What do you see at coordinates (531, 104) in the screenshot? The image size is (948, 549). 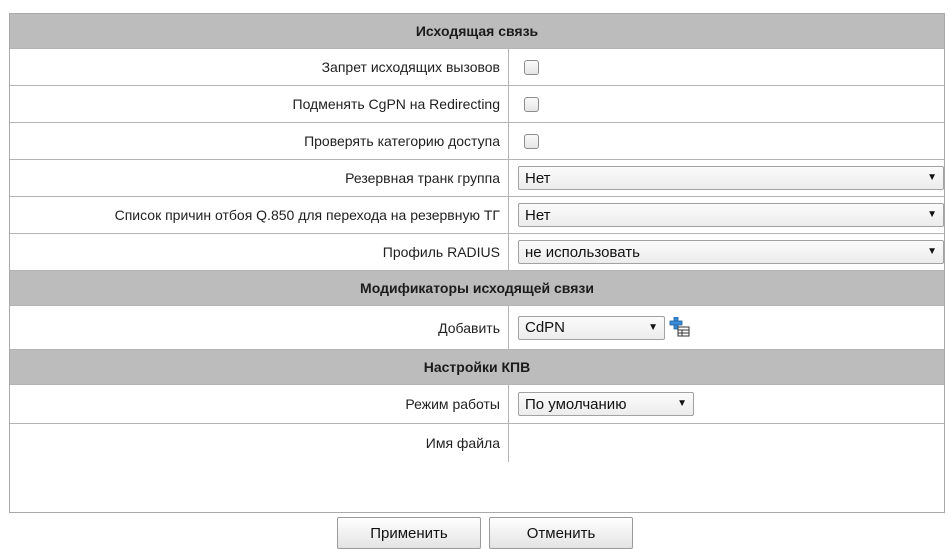 I see `checkbox-replace-cgpn` at bounding box center [531, 104].